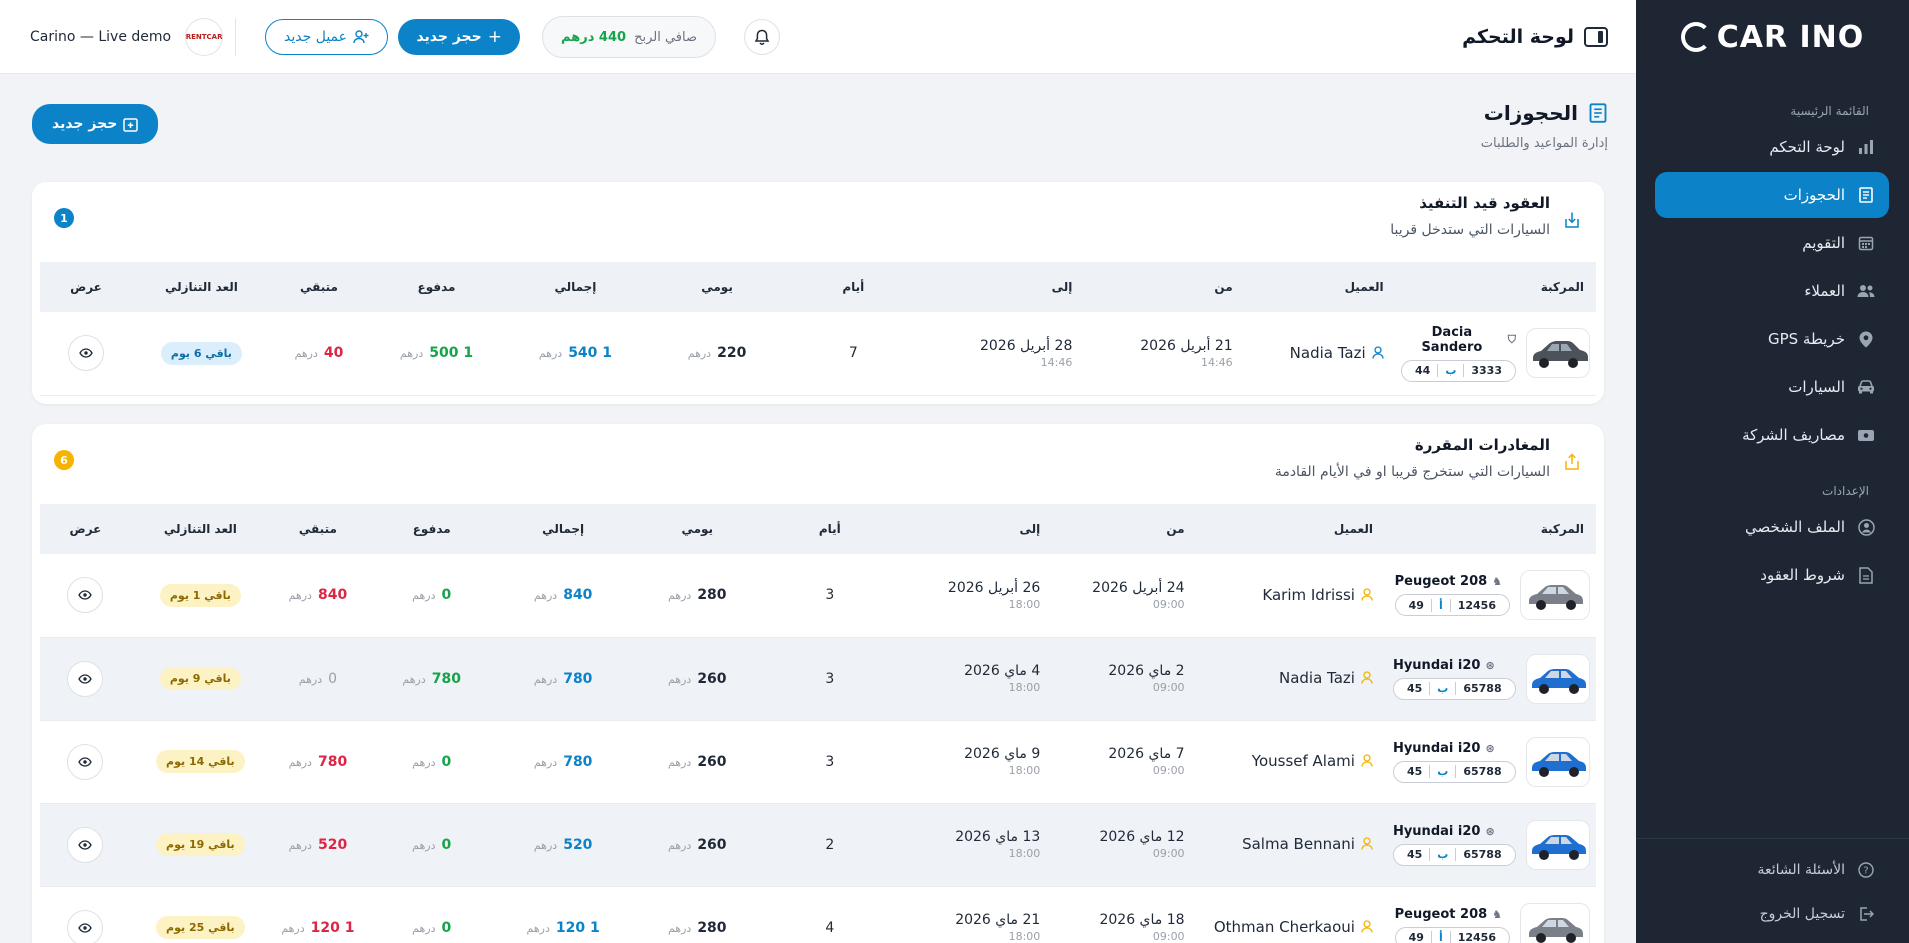 This screenshot has height=943, width=1909. Describe the element at coordinates (563, 595) in the screenshot. I see `total-price: 840 درهم` at that location.